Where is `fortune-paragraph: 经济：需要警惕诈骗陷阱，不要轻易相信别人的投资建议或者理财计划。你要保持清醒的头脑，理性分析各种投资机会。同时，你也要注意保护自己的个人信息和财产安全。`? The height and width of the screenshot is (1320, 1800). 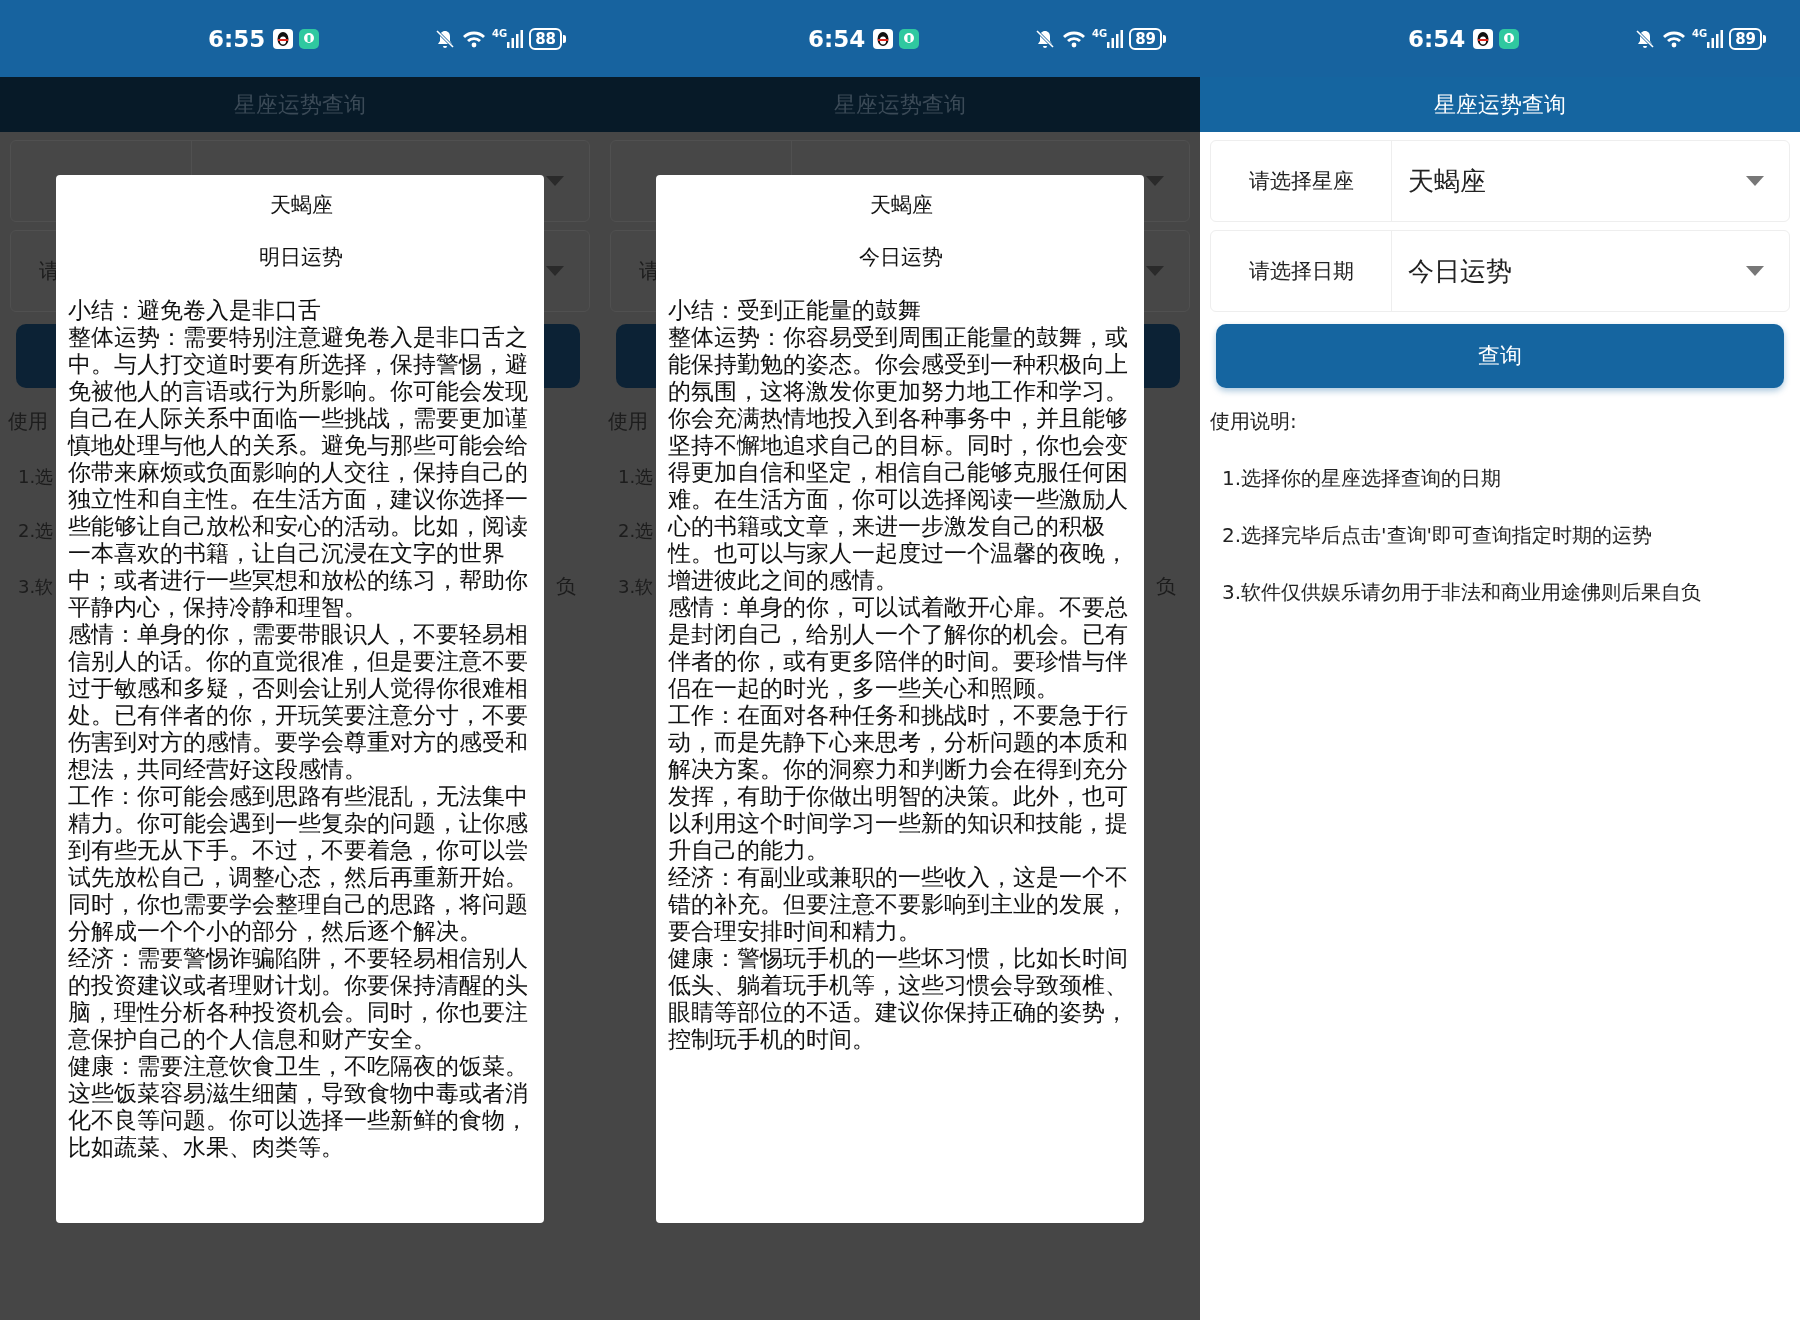 fortune-paragraph: 经济：需要警惕诈骗陷阱，不要轻易相信别人的投资建议或者理财计划。你要保持清醒的头脑，理性分析各种投资机会。同时，你也要注意保护自己的个人信息和财产安全。 is located at coordinates (298, 999).